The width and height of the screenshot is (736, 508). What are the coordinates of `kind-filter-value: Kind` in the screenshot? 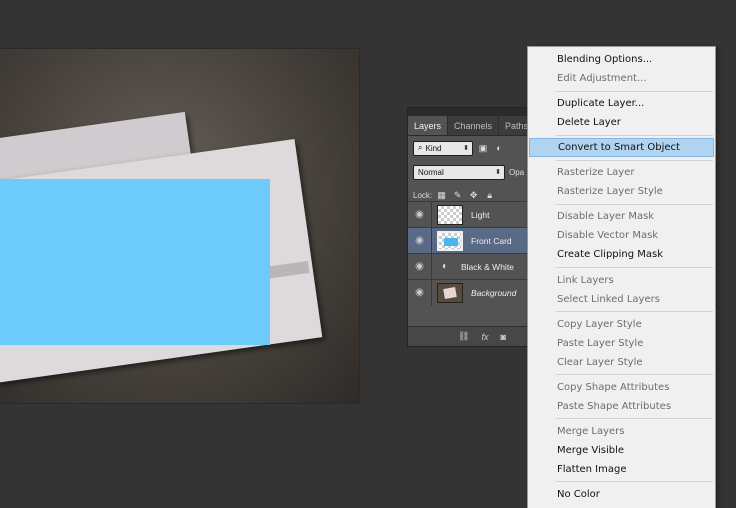 It's located at (433, 148).